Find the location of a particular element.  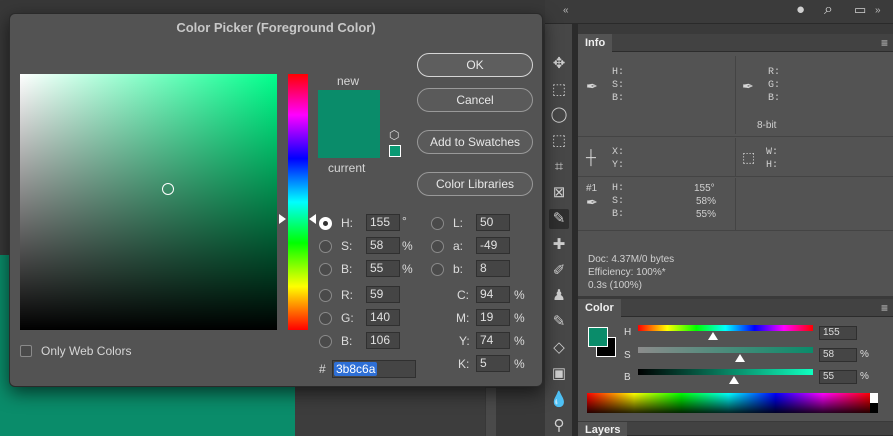

h-field: 155 is located at coordinates (383, 222).